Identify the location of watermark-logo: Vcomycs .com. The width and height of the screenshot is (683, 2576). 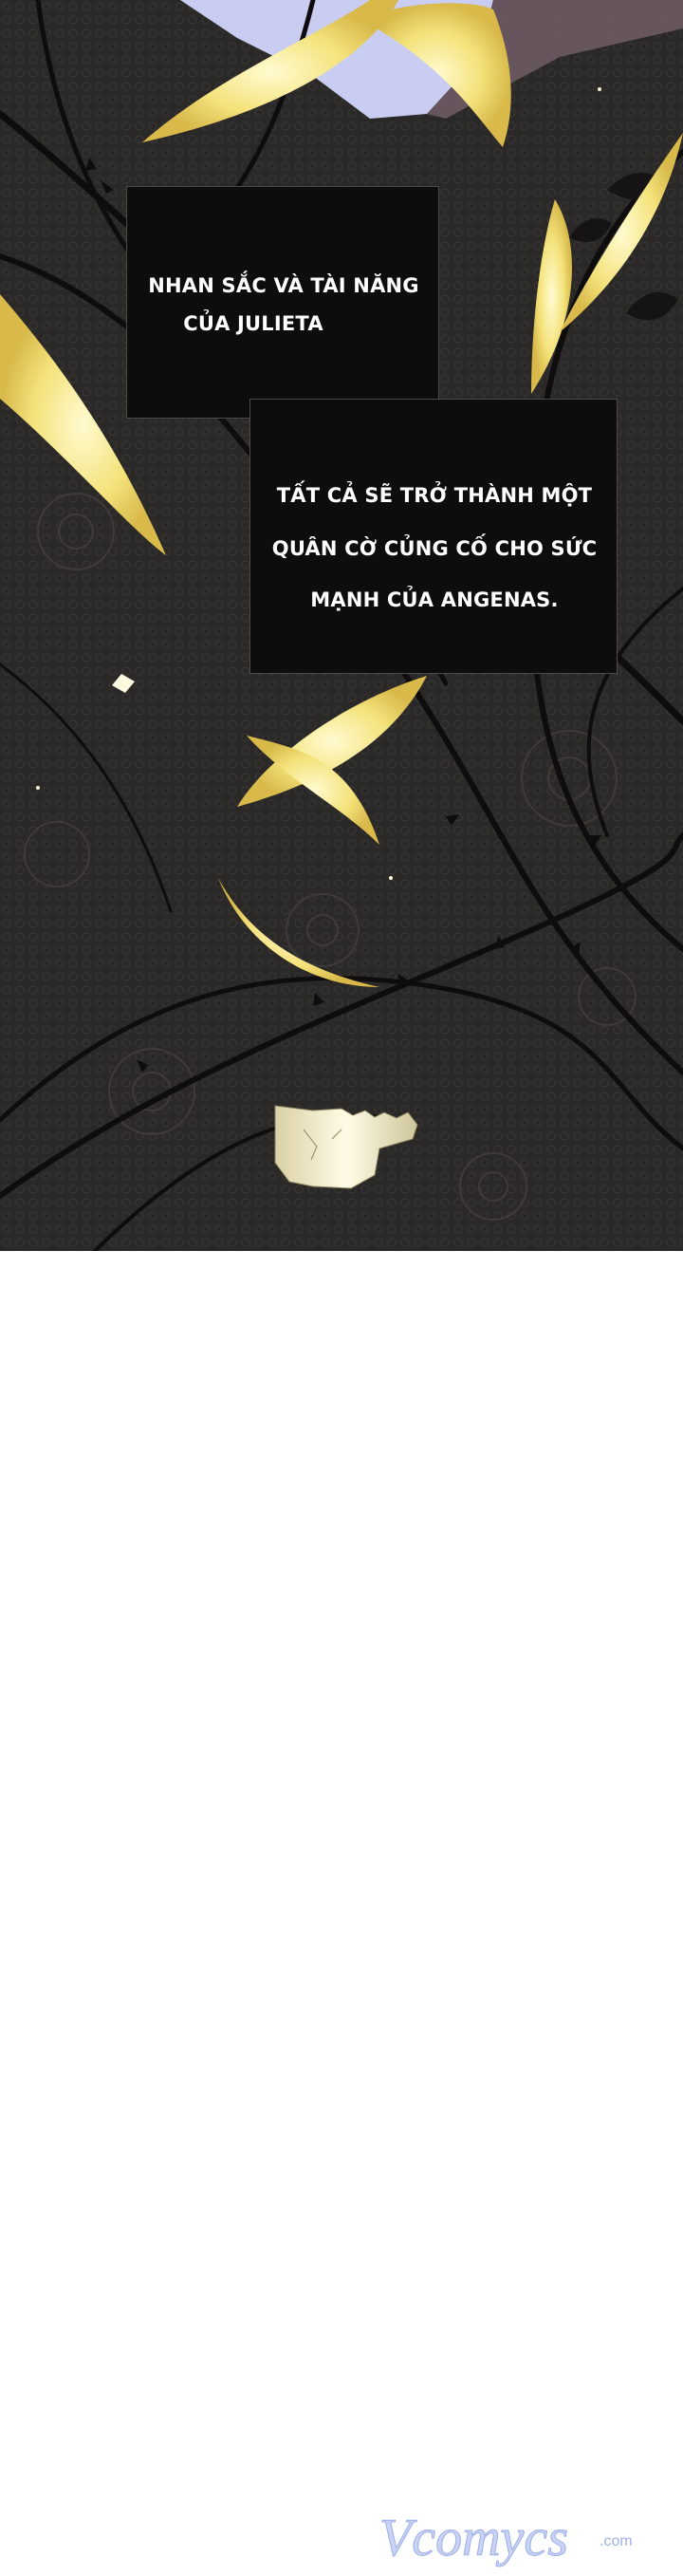
(506, 2538).